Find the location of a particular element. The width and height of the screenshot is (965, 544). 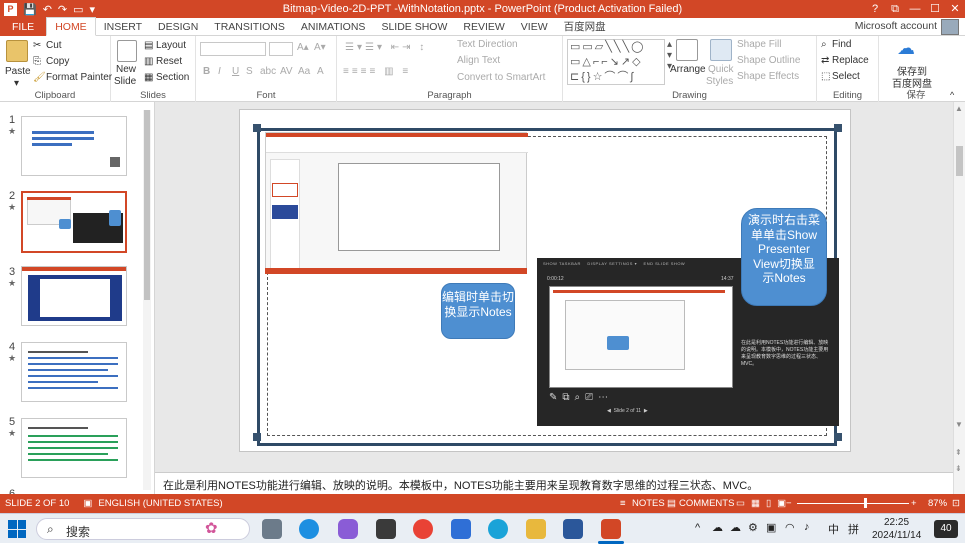

task-view-icon is located at coordinates (272, 529).